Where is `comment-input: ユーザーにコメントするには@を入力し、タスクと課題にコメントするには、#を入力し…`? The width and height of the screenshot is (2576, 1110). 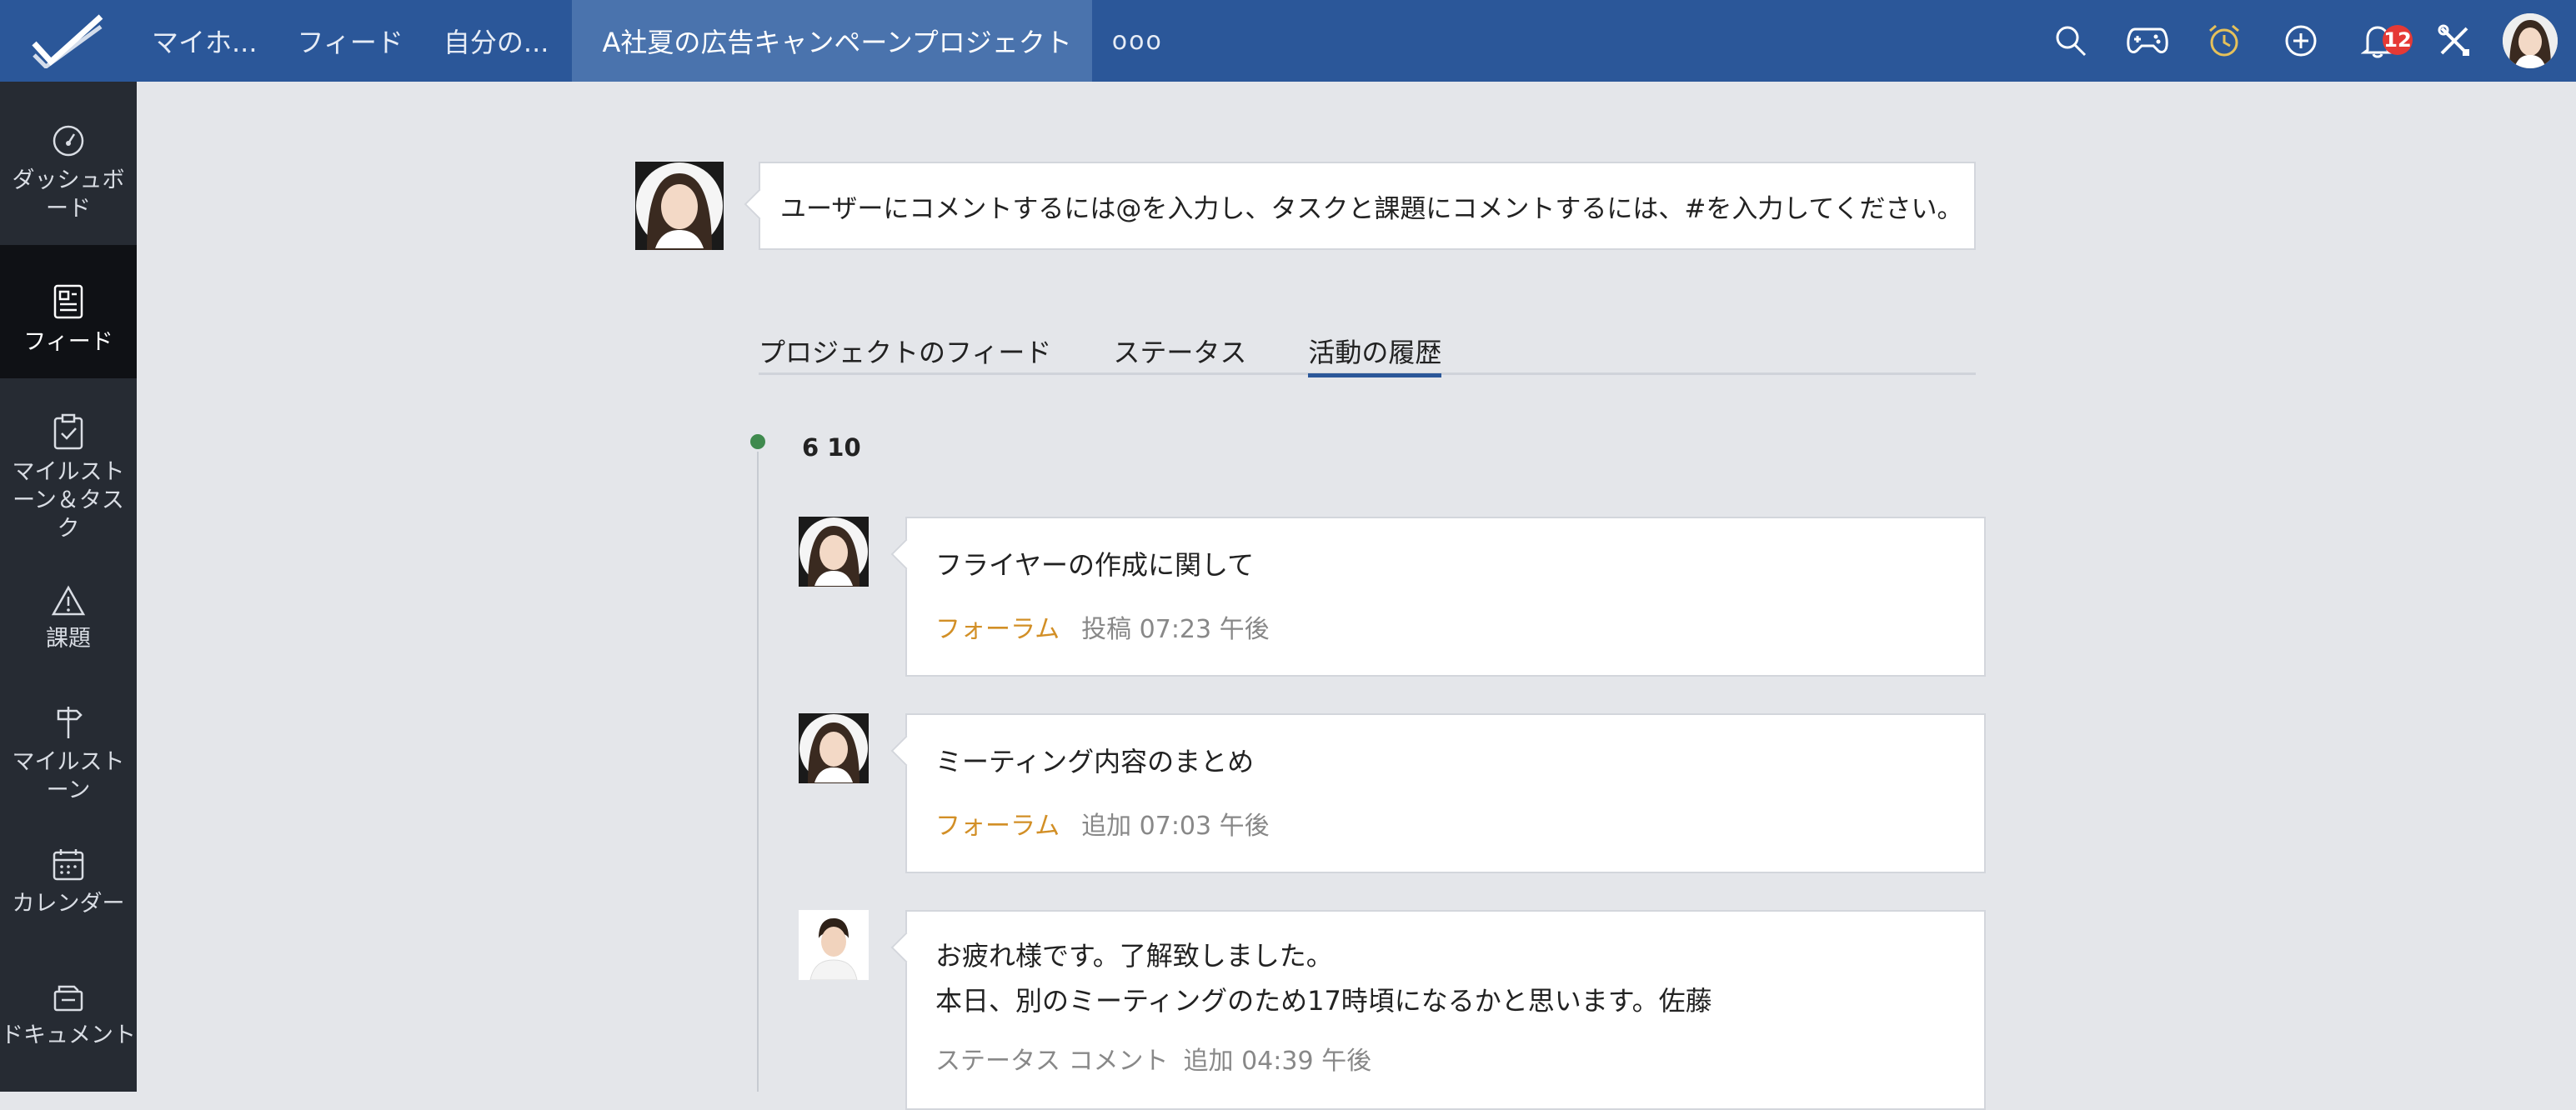 comment-input: ユーザーにコメントするには@を入力し、タスクと課題にコメントするには、#を入力し… is located at coordinates (1367, 206).